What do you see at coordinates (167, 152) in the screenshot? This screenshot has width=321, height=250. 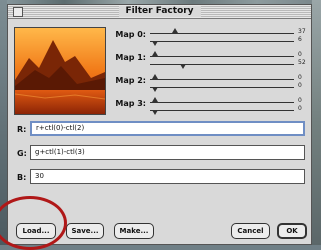 I see `green-expression-field: g+ctl(1)-ctl(3)` at bounding box center [167, 152].